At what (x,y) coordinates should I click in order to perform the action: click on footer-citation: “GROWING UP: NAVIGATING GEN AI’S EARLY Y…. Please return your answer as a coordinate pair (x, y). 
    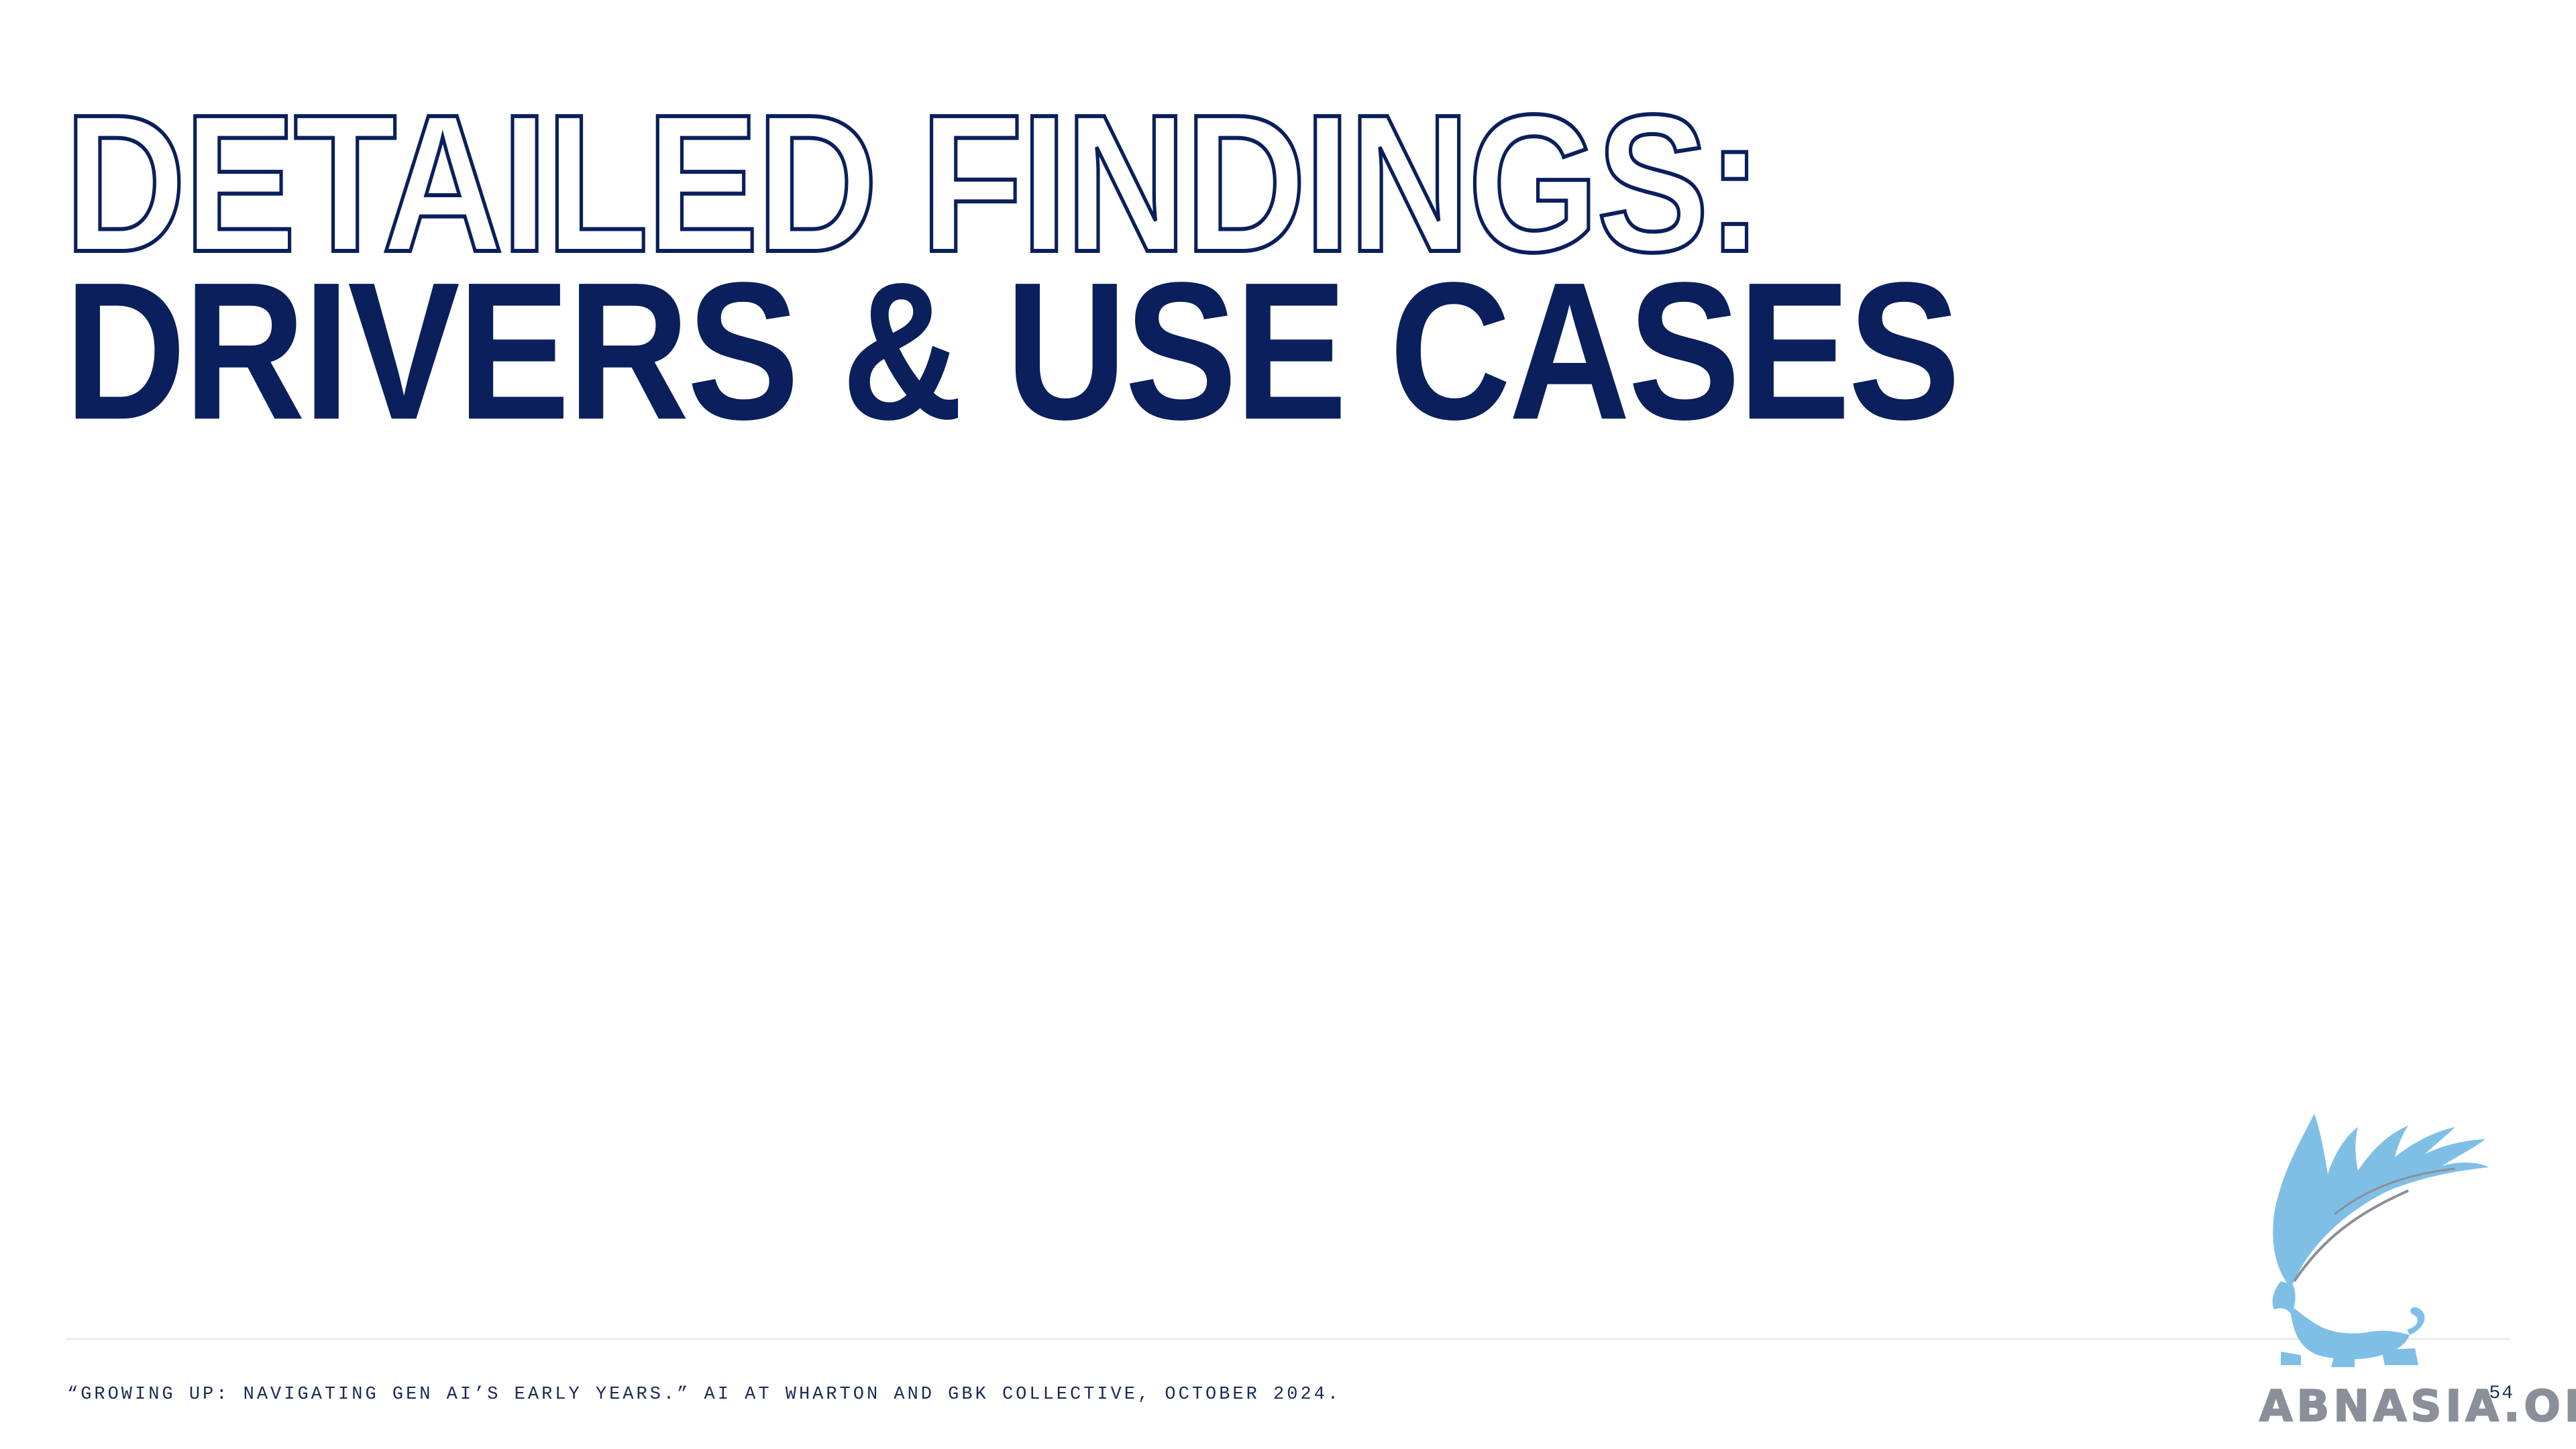
    Looking at the image, I should click on (704, 1395).